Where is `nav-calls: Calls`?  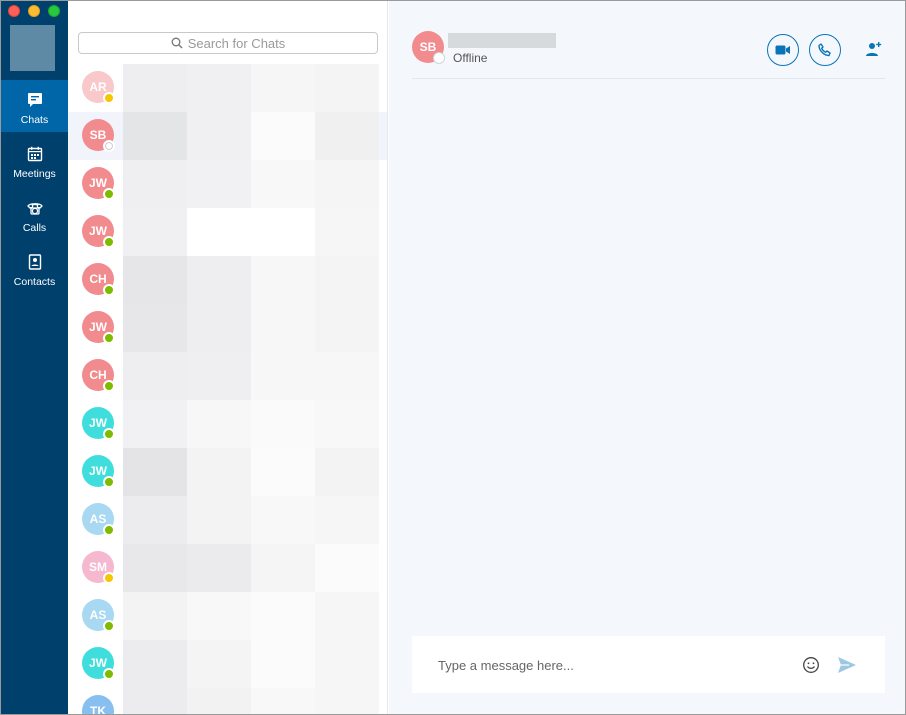 nav-calls: Calls is located at coordinates (34, 214).